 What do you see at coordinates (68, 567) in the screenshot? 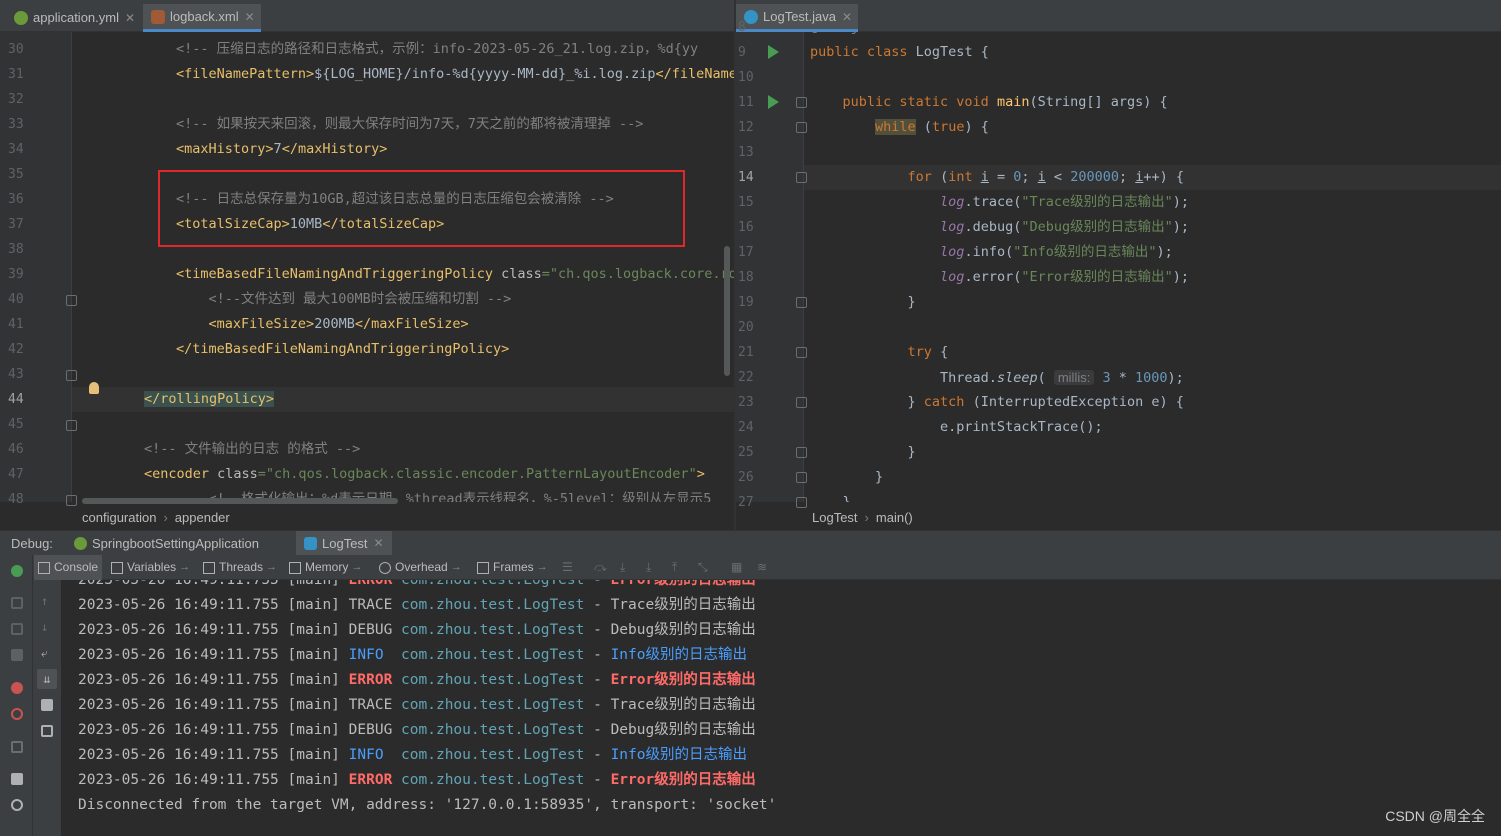
I see `console-tab: Console` at bounding box center [68, 567].